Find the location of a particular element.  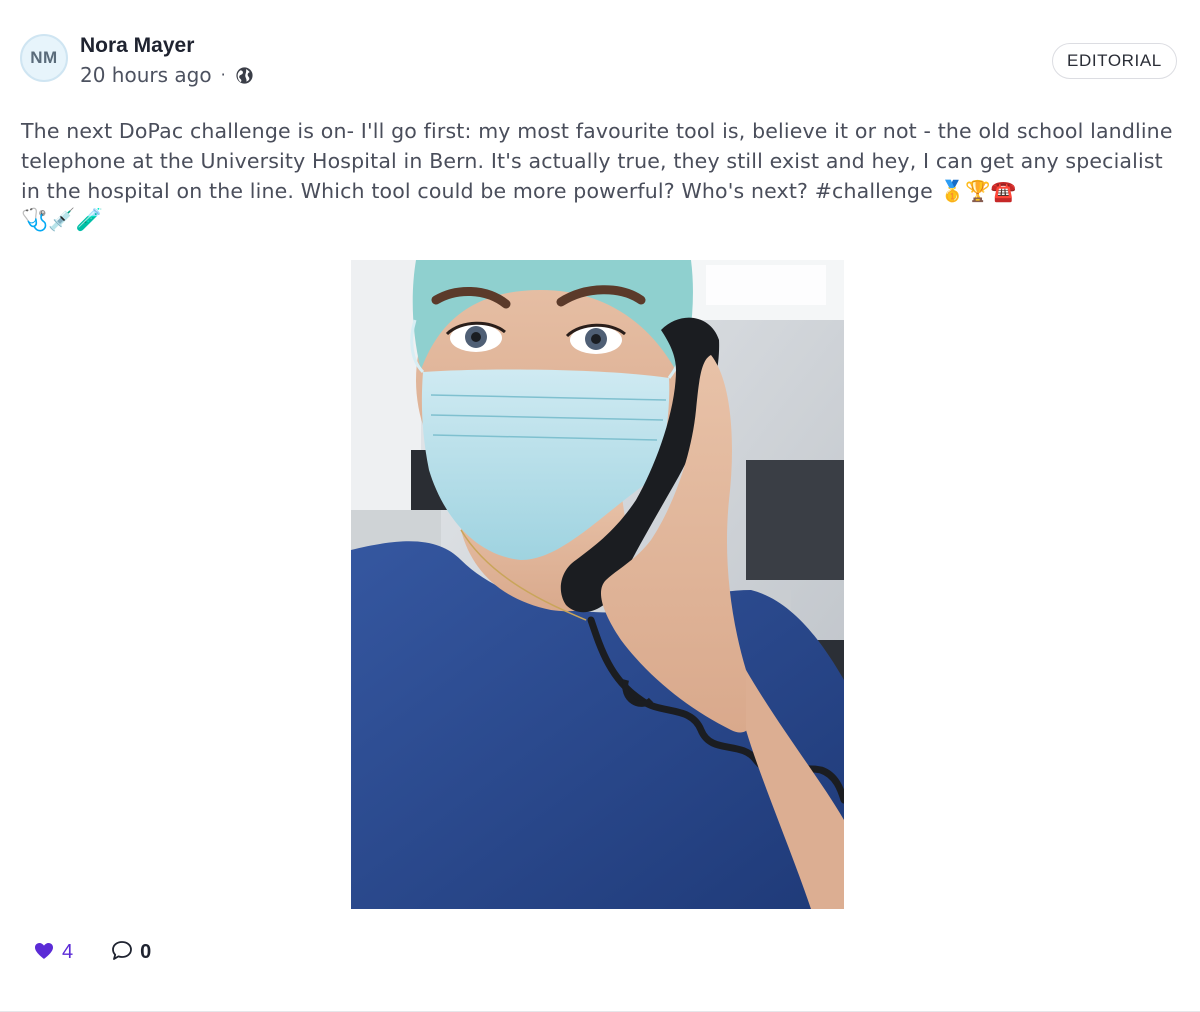

like-count: 4 is located at coordinates (68, 952).